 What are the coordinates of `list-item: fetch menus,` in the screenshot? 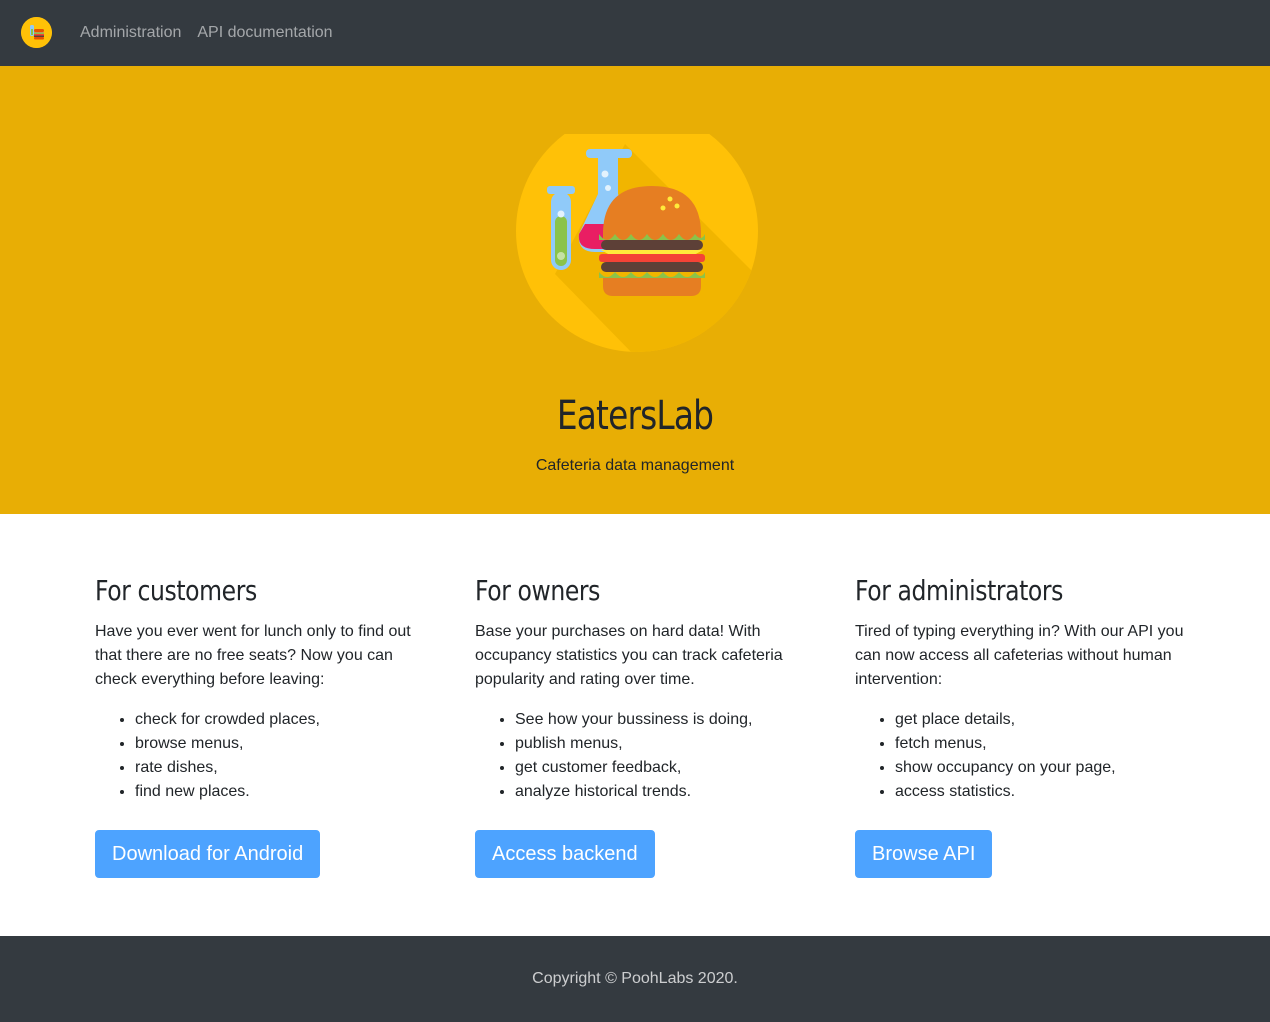 It's located at (1040, 744).